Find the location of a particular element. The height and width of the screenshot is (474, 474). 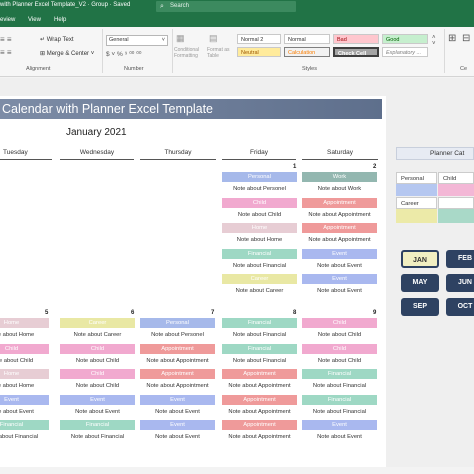

month-button-may: MAY is located at coordinates (420, 283).